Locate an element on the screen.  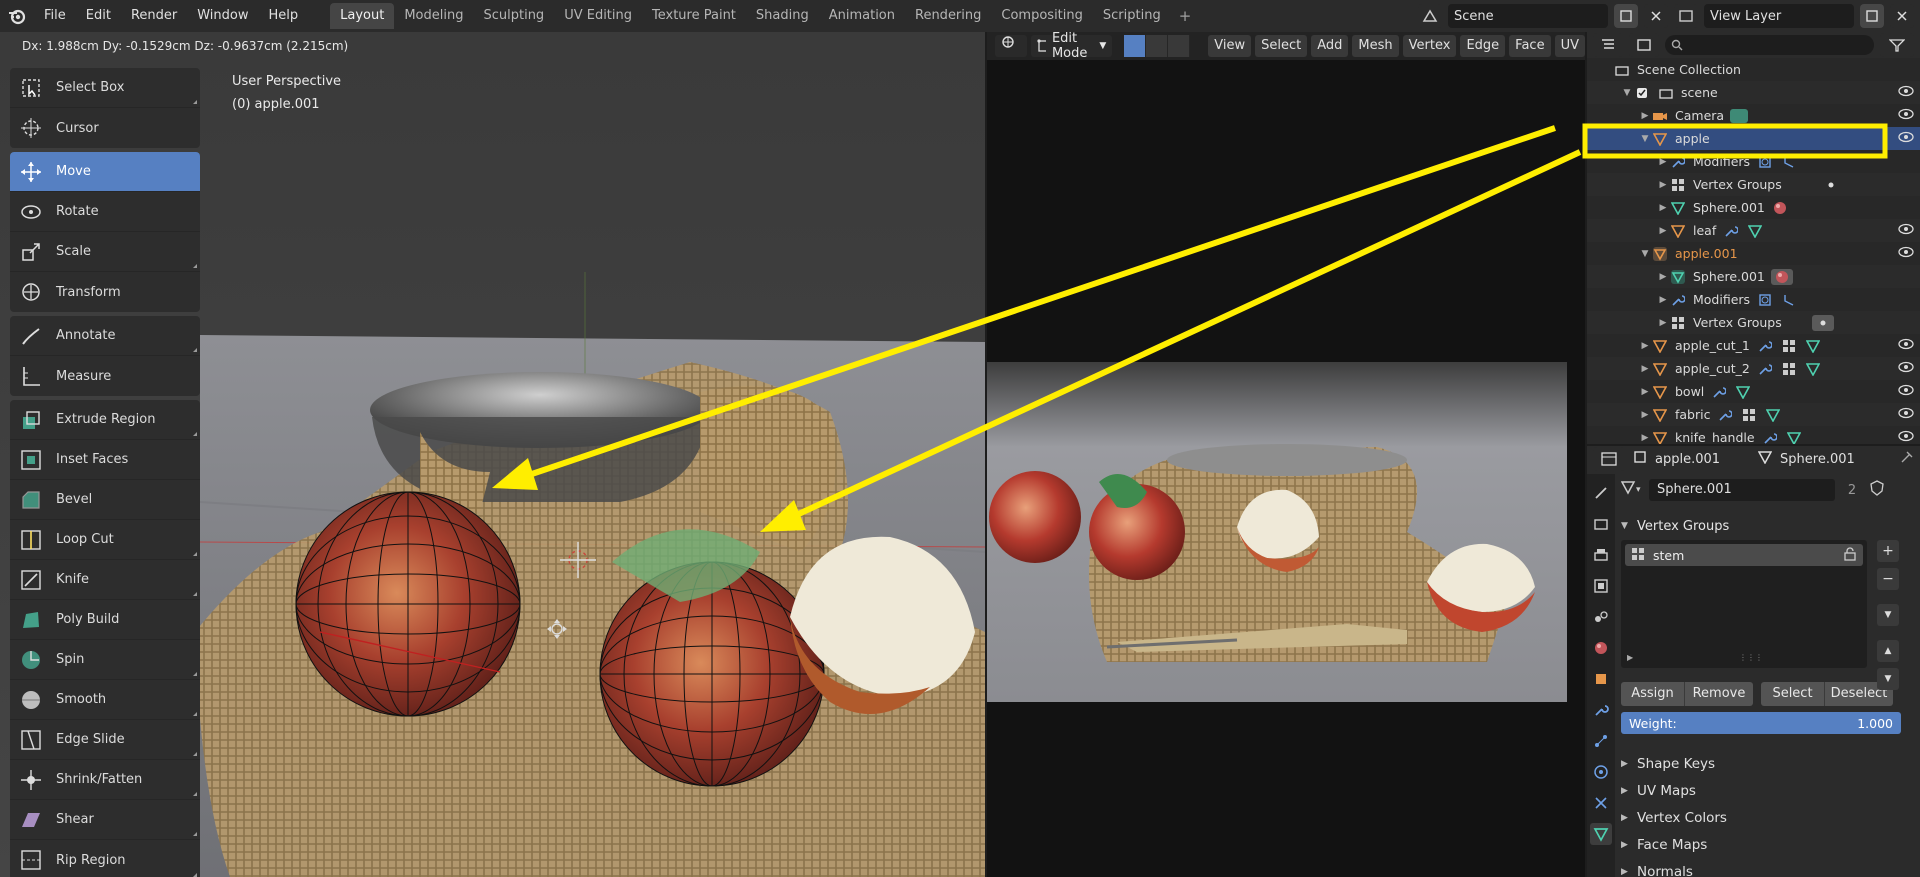
tool-rip-region: Rip Region is located at coordinates (105, 858).